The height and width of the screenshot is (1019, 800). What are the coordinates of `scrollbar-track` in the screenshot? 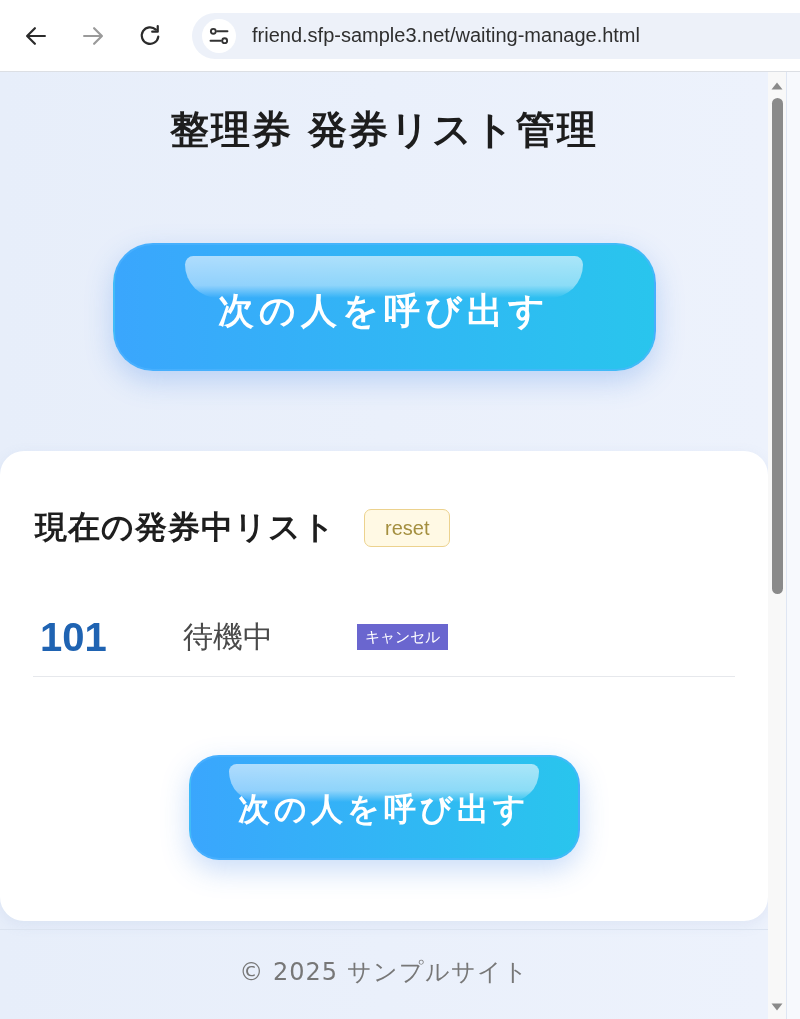 It's located at (777, 545).